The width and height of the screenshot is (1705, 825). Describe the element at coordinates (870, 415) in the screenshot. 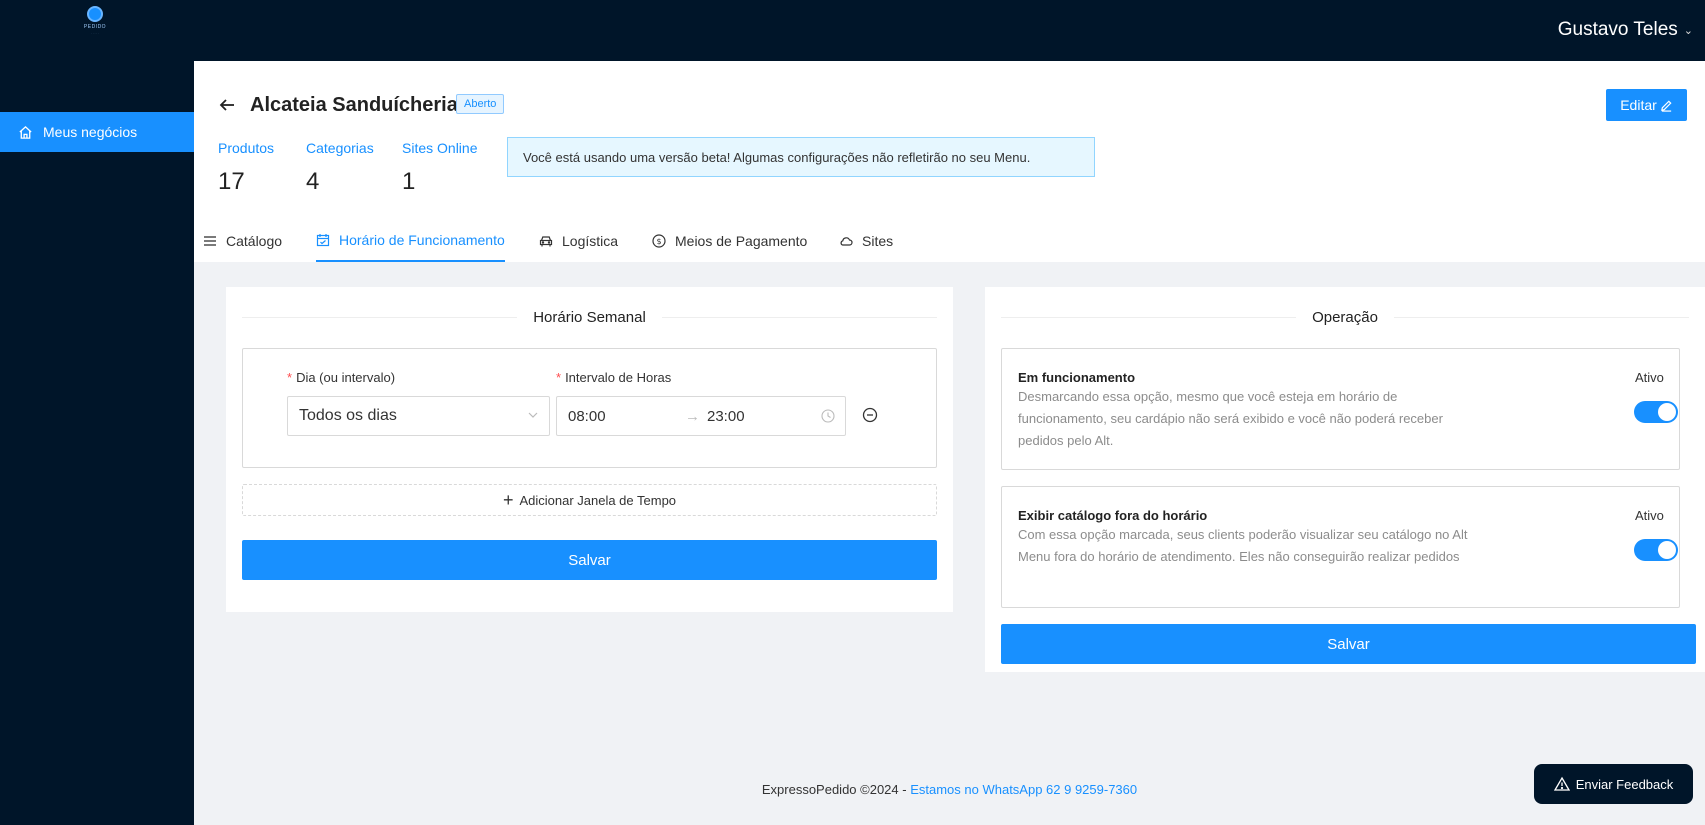

I see `remove-circle-icon` at that location.